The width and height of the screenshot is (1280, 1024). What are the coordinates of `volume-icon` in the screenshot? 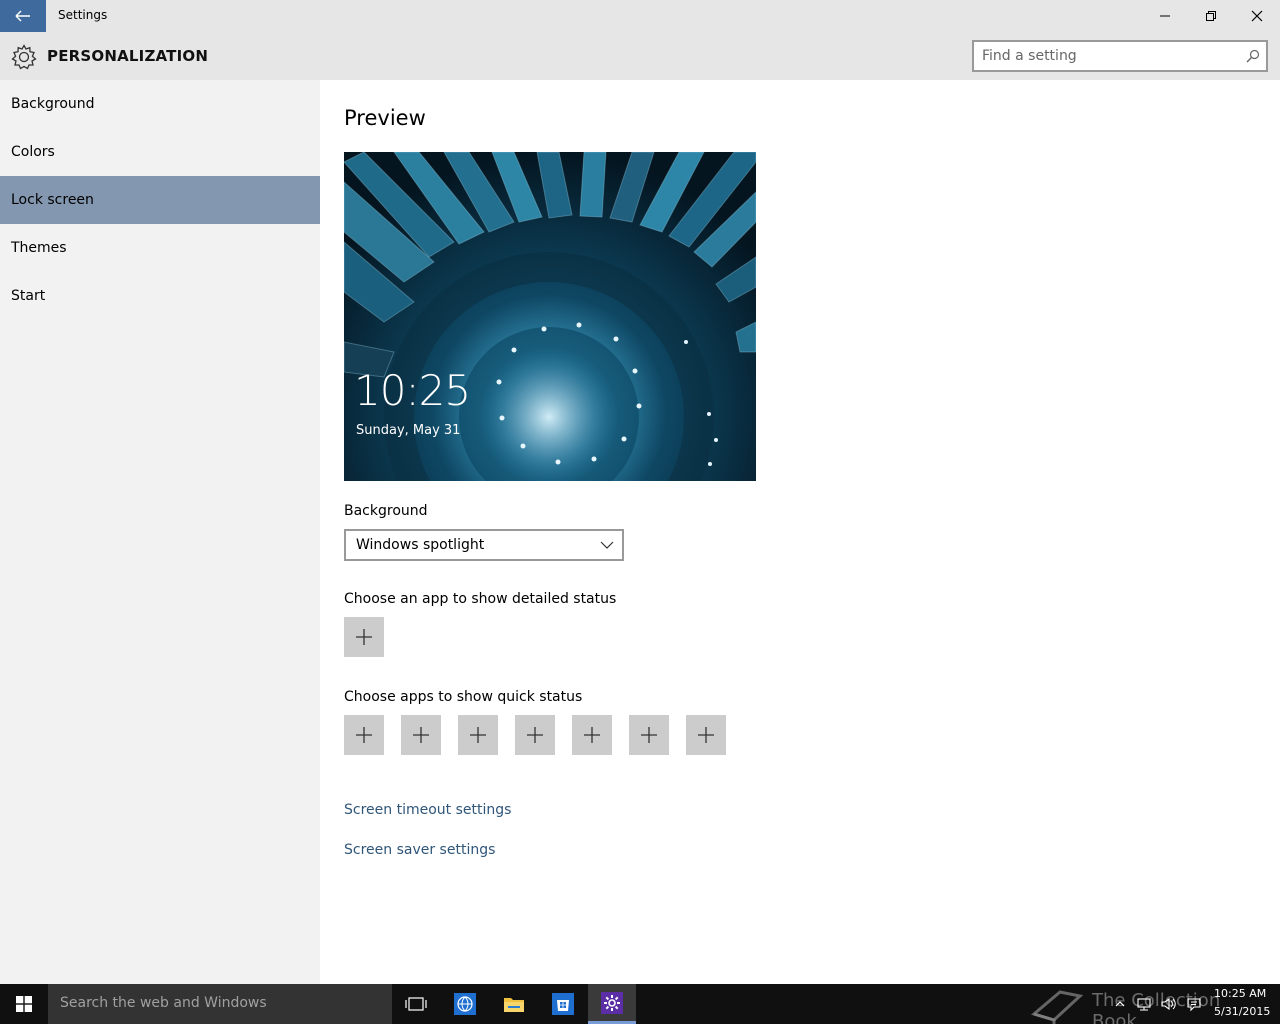 It's located at (1168, 1004).